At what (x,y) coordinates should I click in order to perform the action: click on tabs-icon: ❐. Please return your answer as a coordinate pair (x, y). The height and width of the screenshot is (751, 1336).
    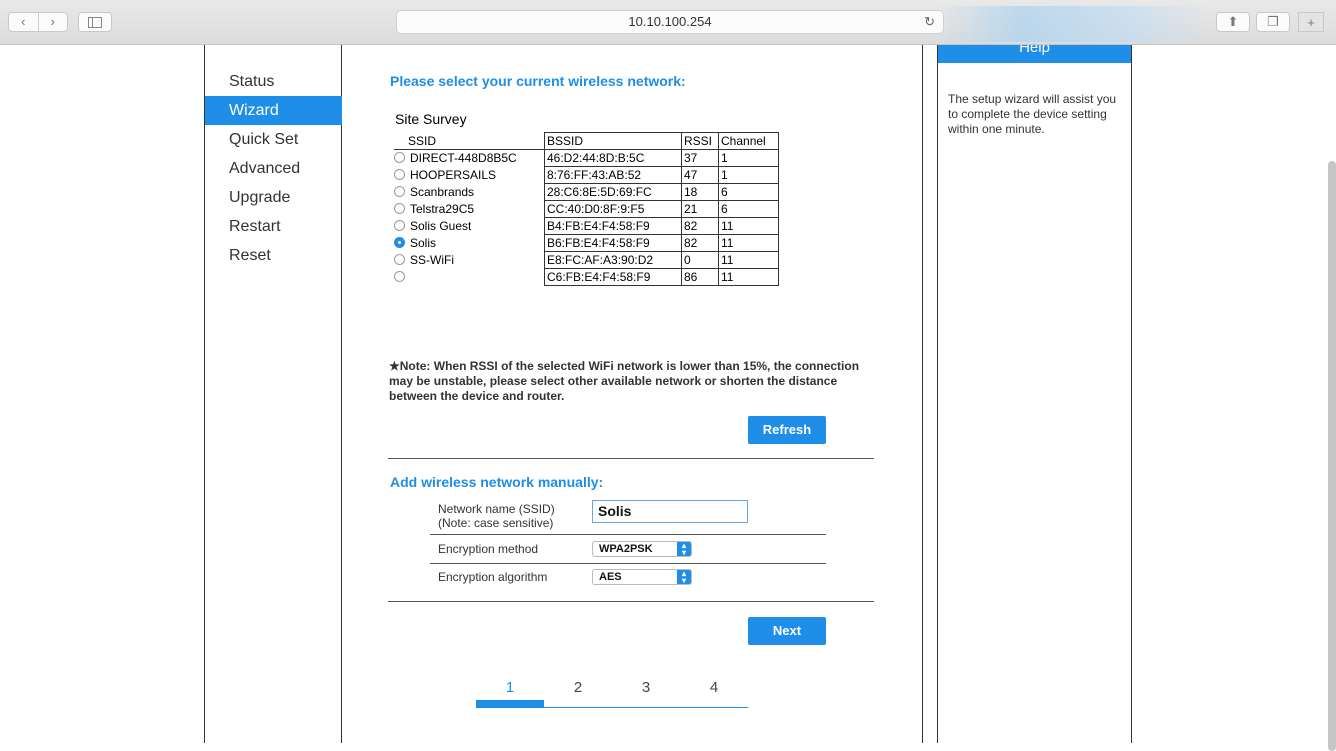
    Looking at the image, I should click on (1273, 21).